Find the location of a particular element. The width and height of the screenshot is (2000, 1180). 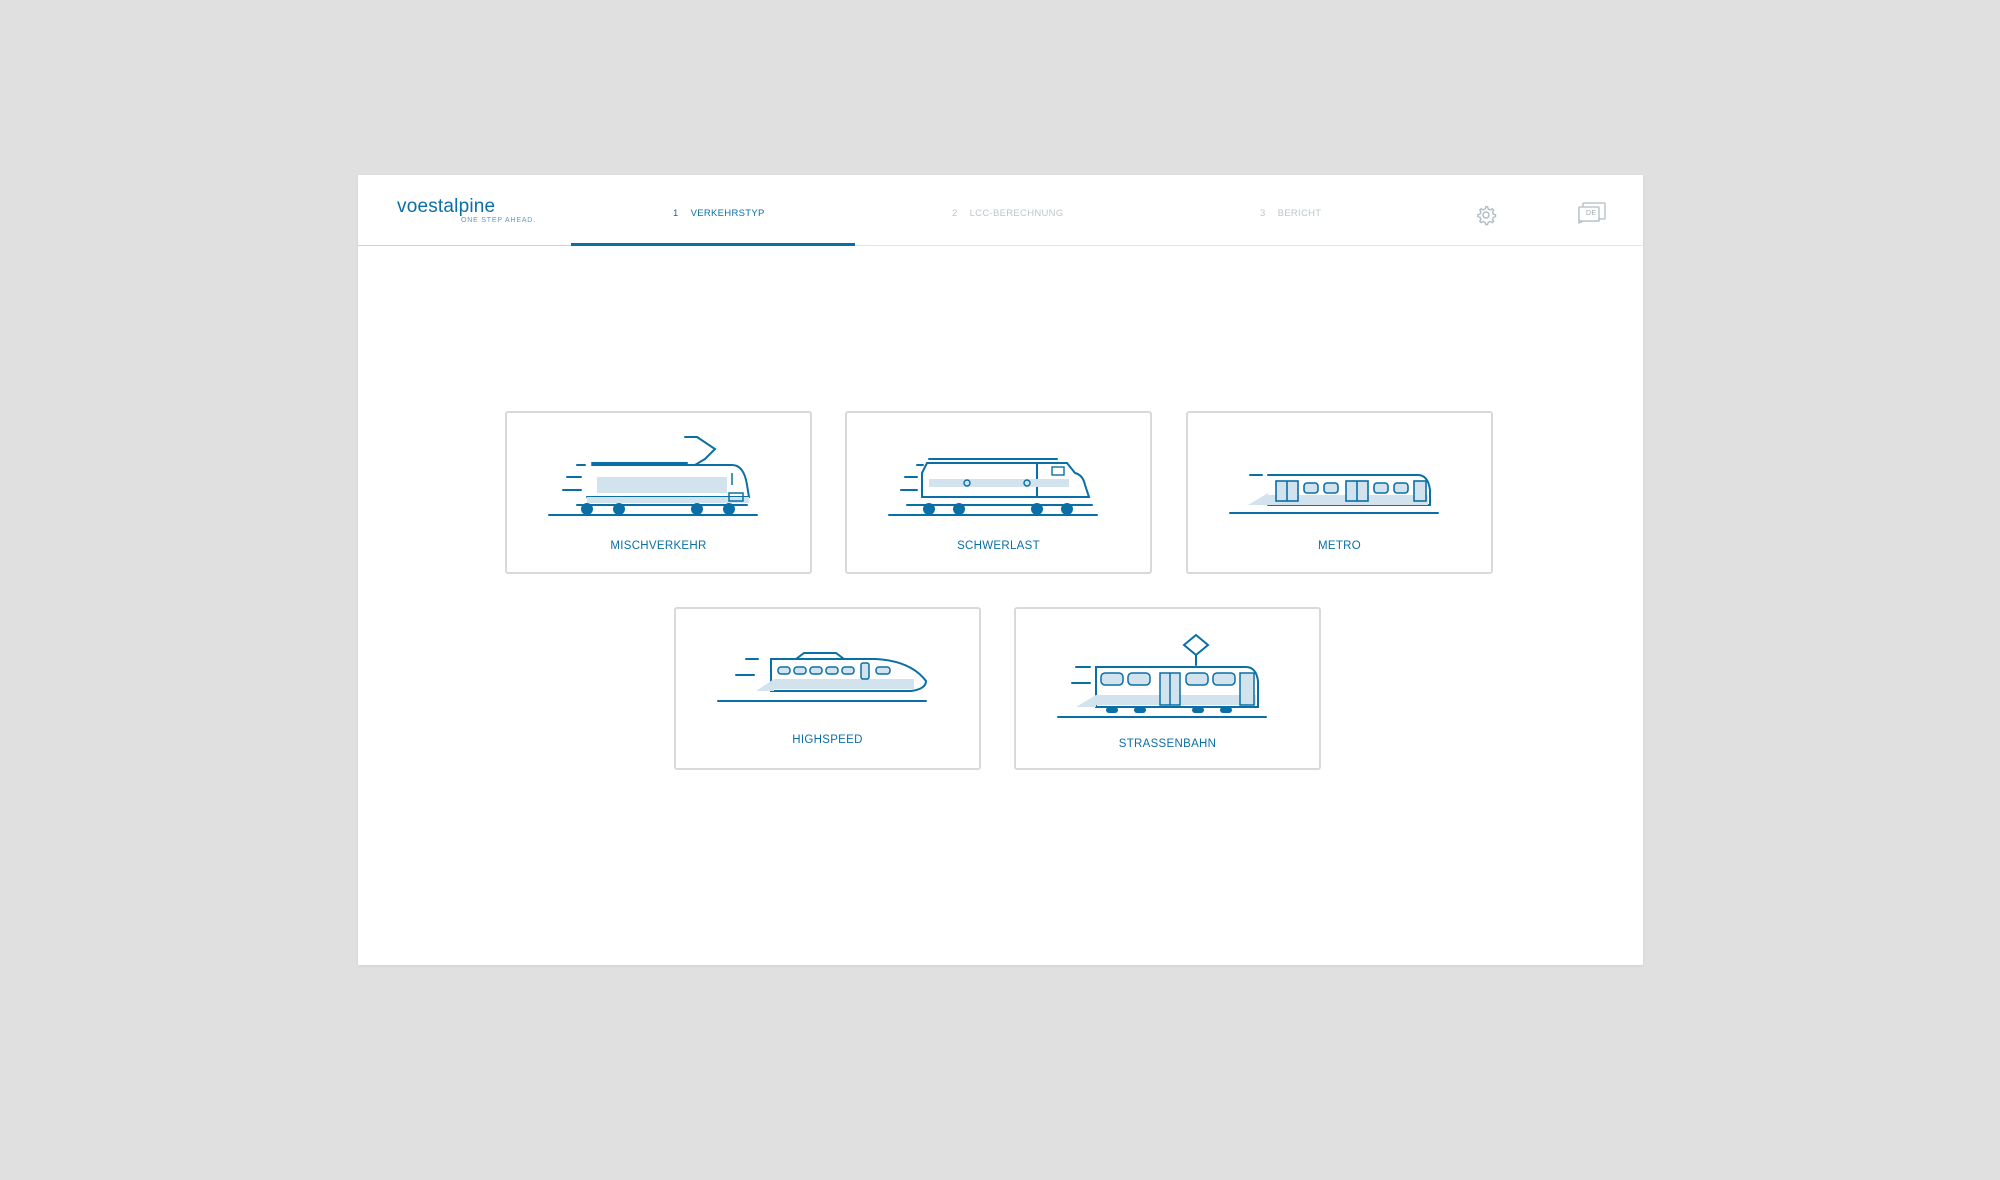

card-label: SCHWERLAST is located at coordinates (998, 546).